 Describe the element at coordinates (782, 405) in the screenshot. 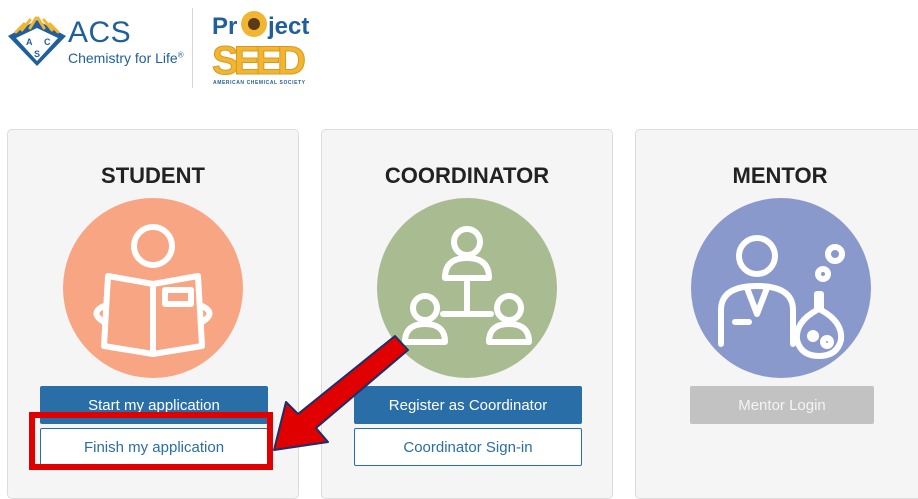

I see `mentor-login-button: Mentor Login` at that location.